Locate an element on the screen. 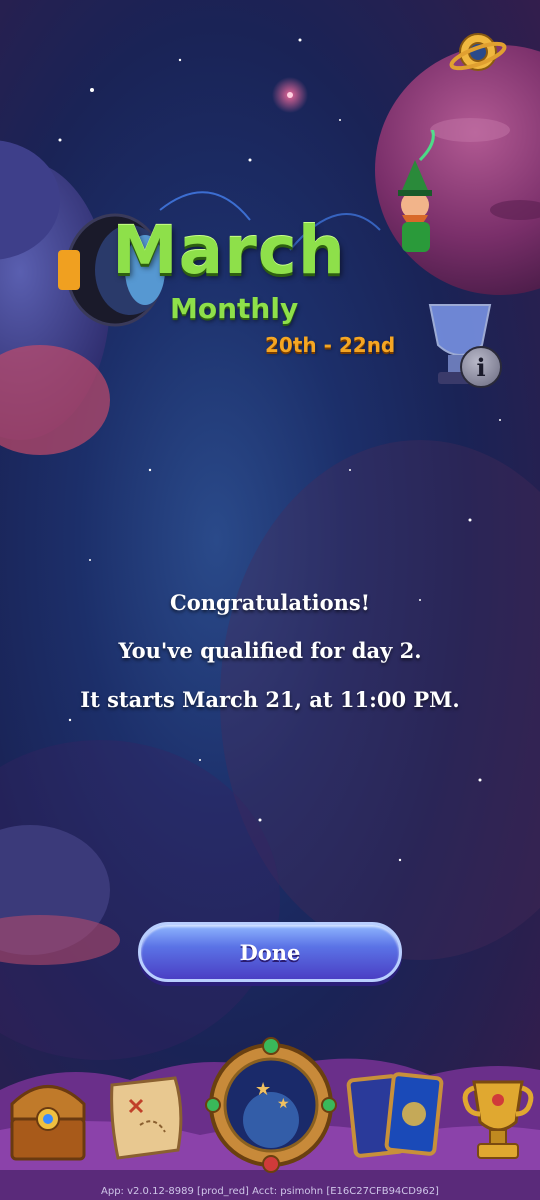 The width and height of the screenshot is (540, 1200). treasure-map-icon is located at coordinates (145, 1117).